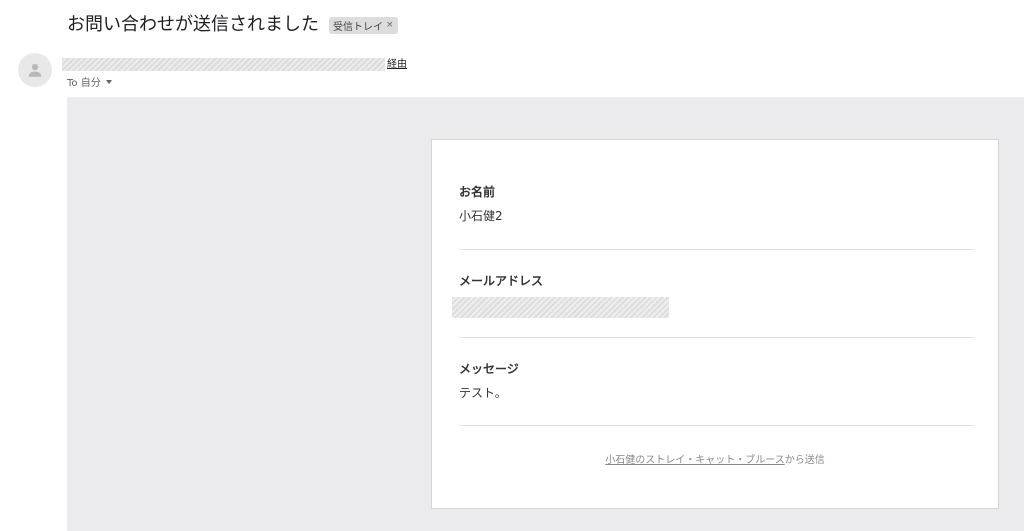  I want to click on name-field: お名前 小石健2, so click(716, 204).